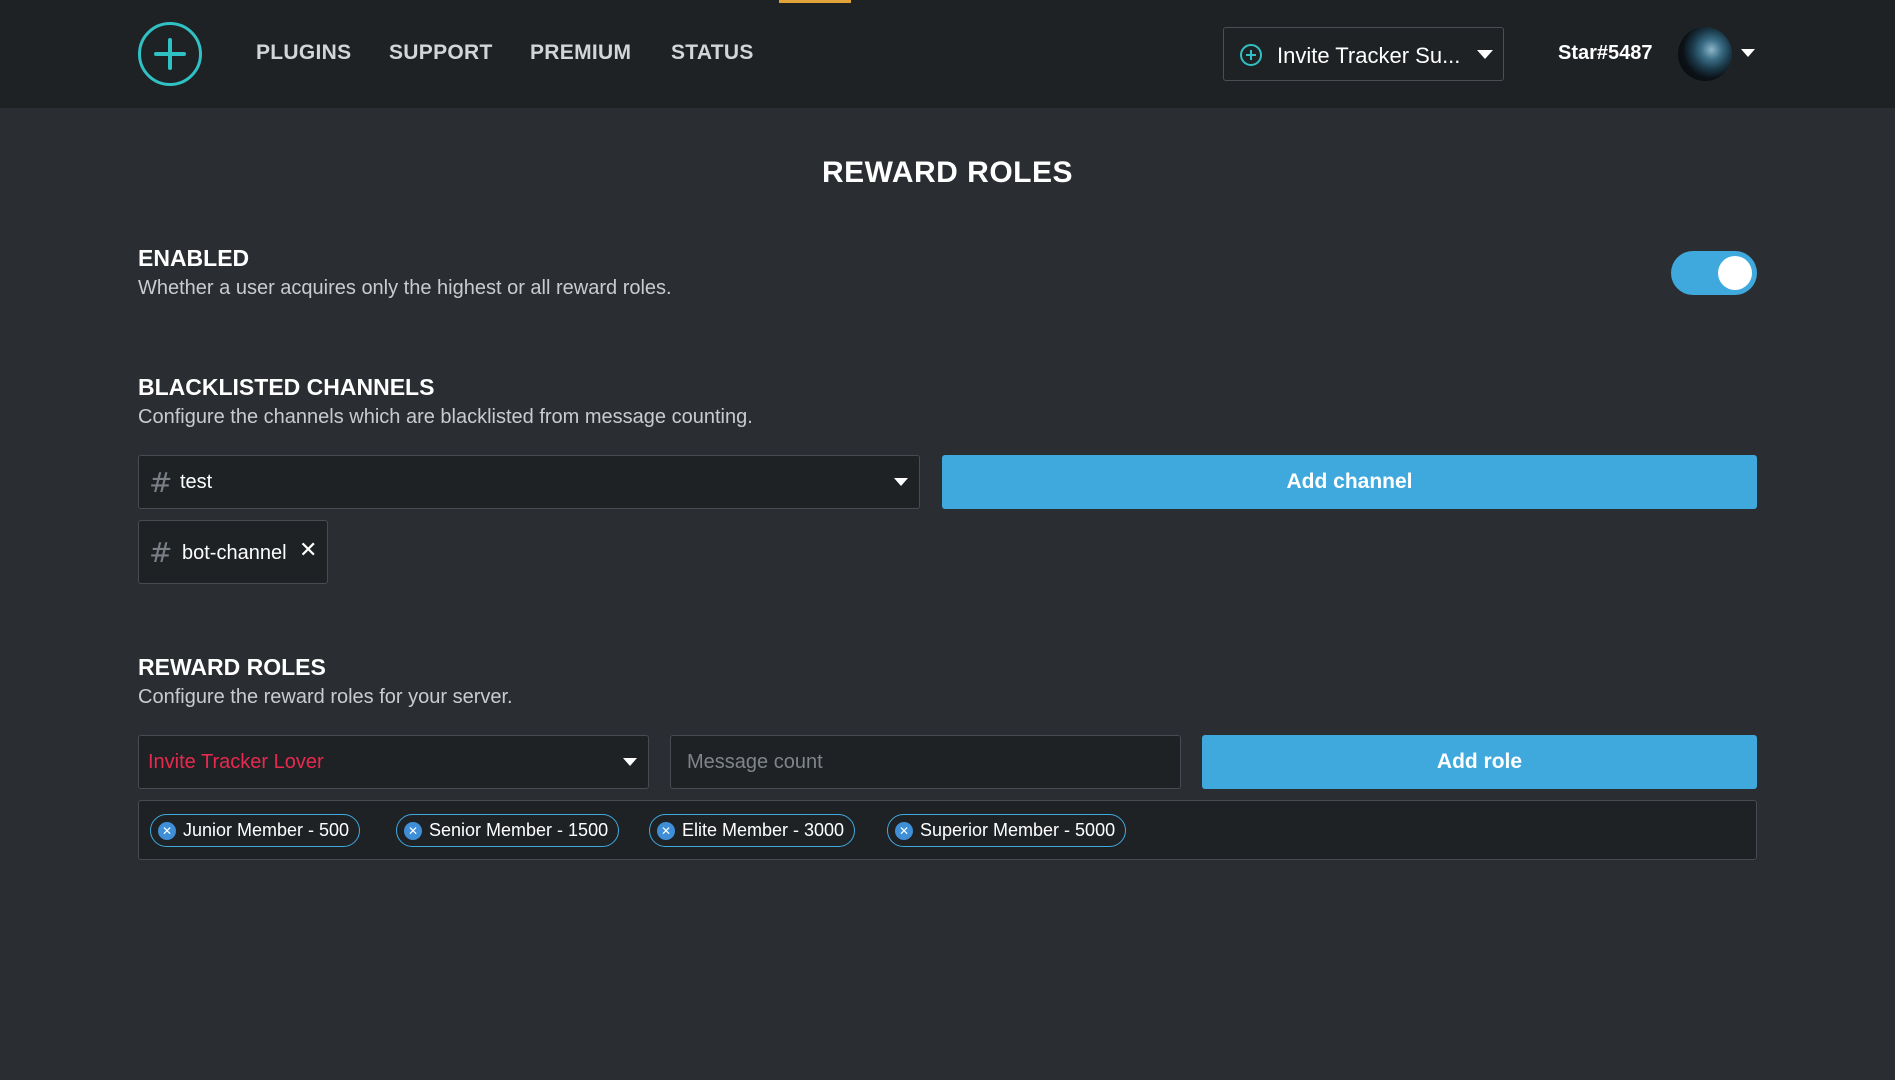 The width and height of the screenshot is (1895, 1080). What do you see at coordinates (170, 54) in the screenshot?
I see `plus-logo-icon` at bounding box center [170, 54].